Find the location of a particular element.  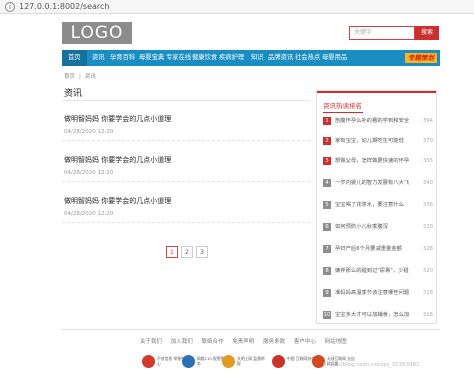

civil-web-icon is located at coordinates (228, 361).